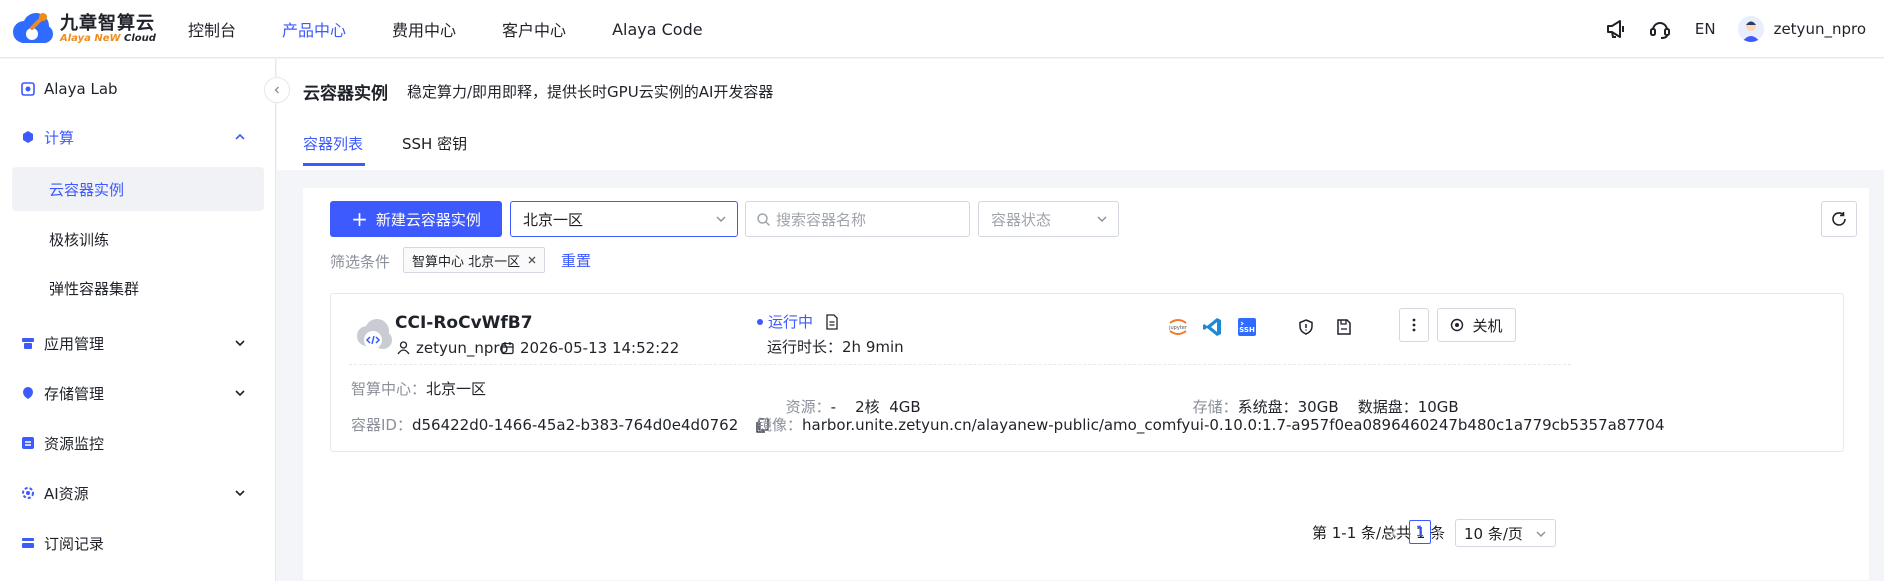  I want to click on page-number-current: 1, so click(1420, 532).